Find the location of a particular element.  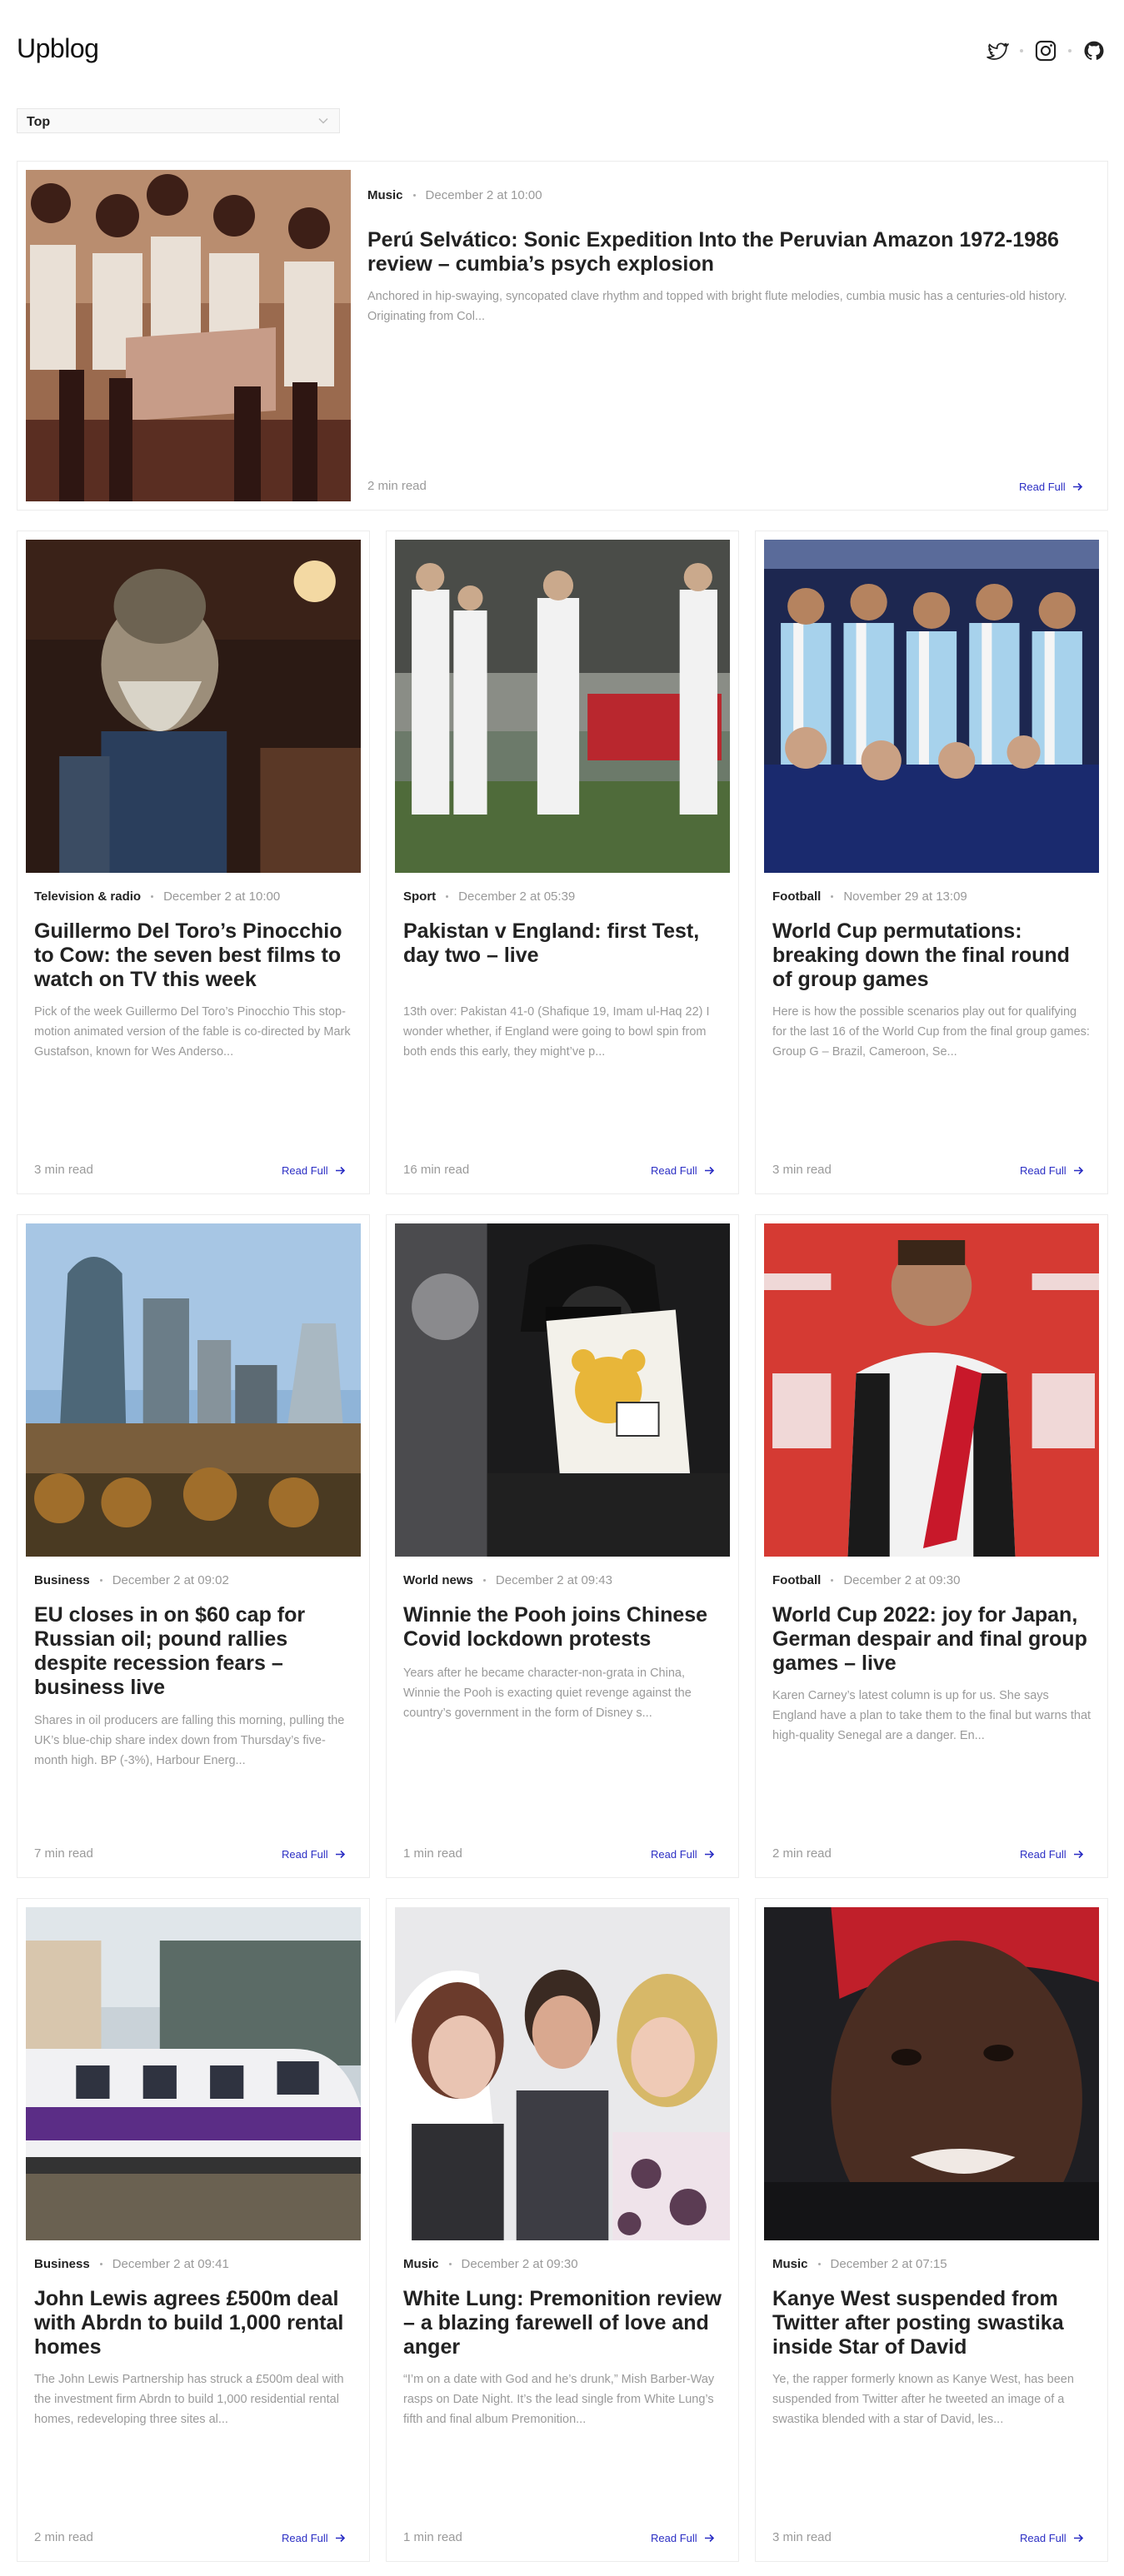

instagram-icon is located at coordinates (1046, 51).